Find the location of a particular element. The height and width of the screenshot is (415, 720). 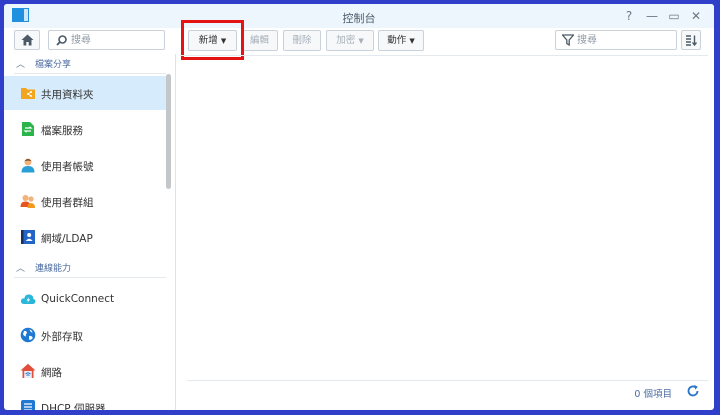

sidebar-item-domain-ldap: 網域/LDAP is located at coordinates (85, 237).